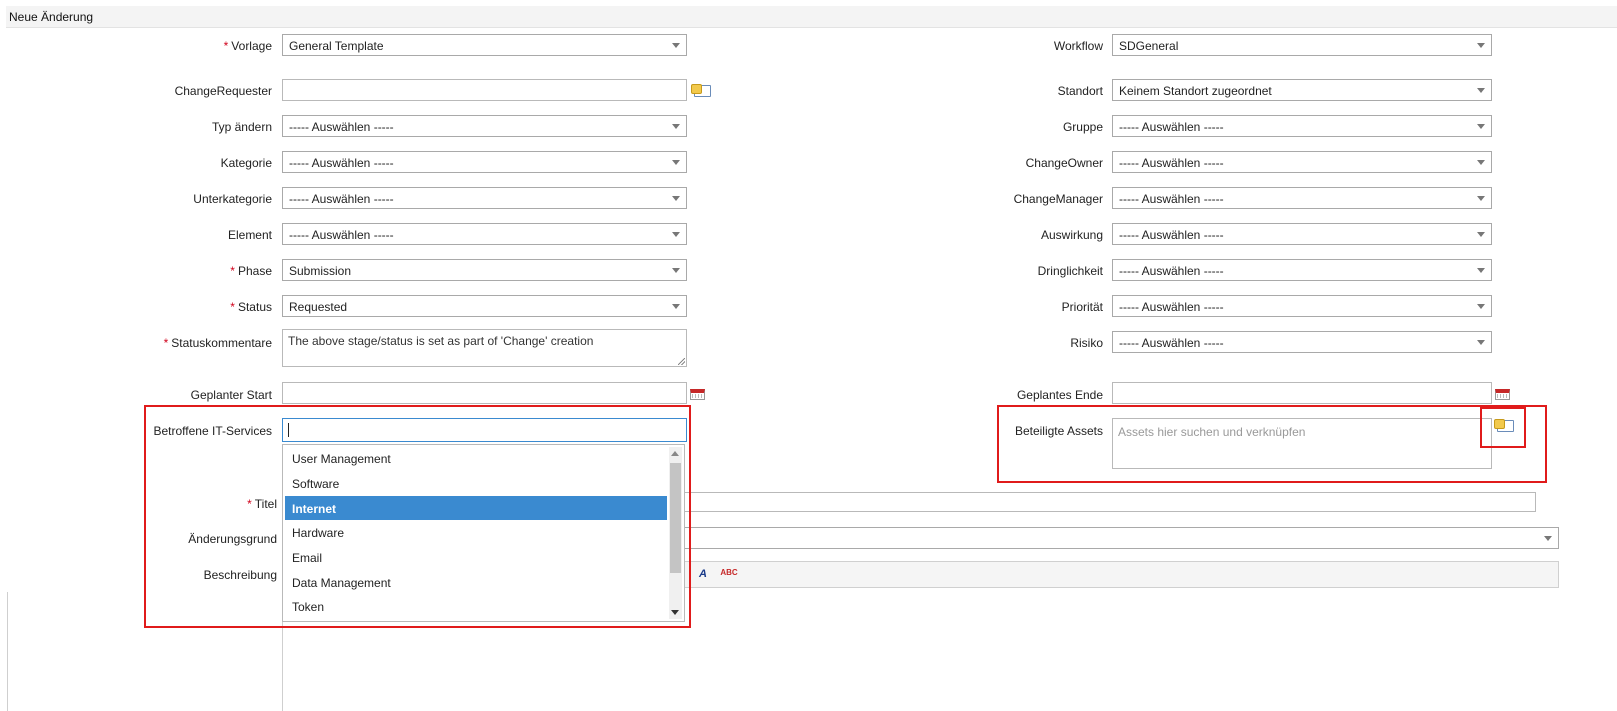 Image resolution: width=1617 pixels, height=711 pixels. I want to click on label-kategorie: Kategorie, so click(246, 163).